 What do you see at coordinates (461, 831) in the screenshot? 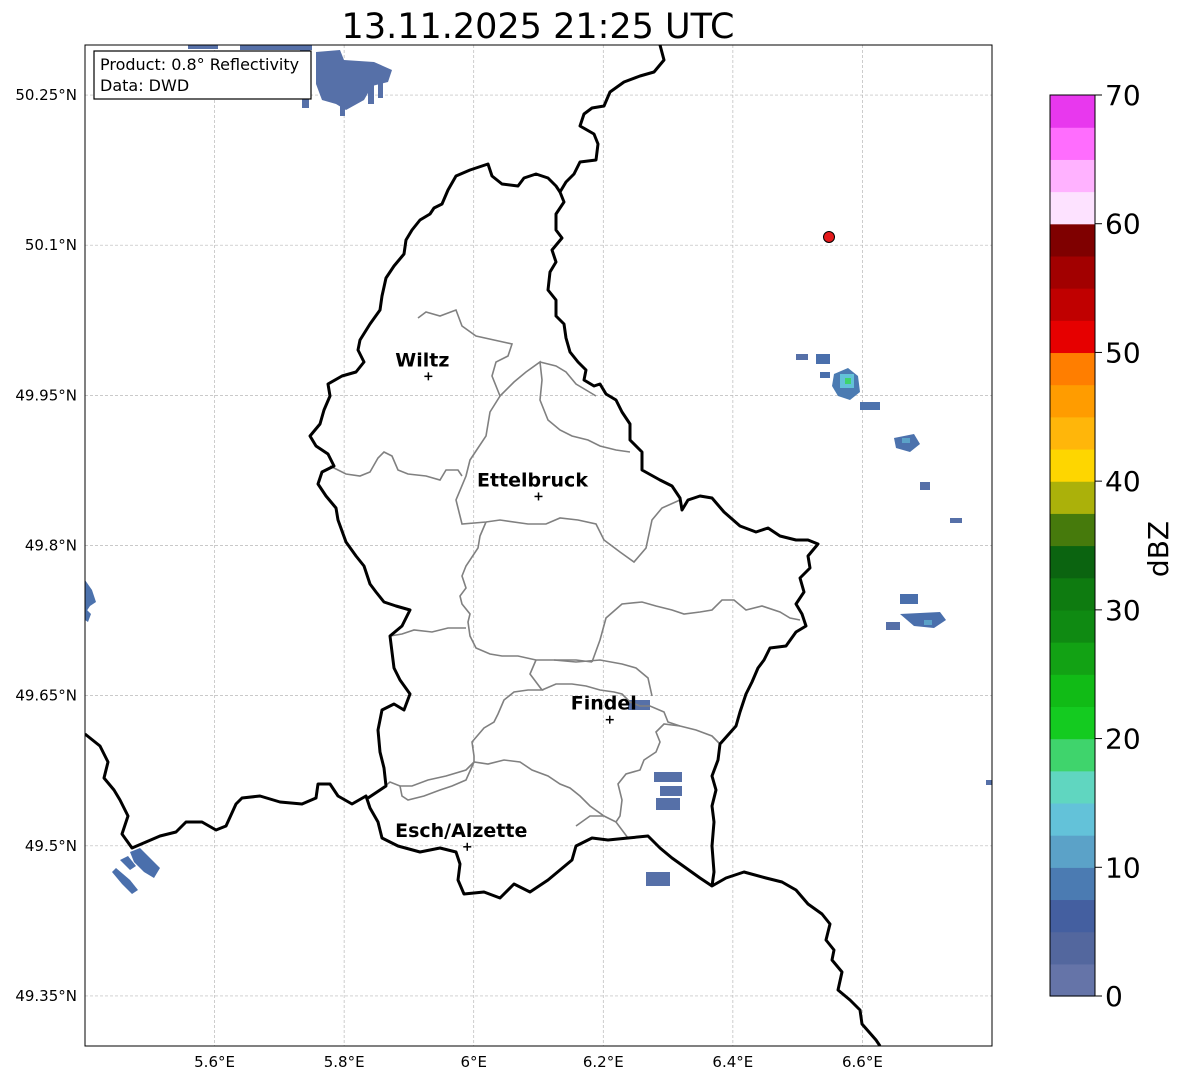
I see `city-label: Esch/Alzette` at bounding box center [461, 831].